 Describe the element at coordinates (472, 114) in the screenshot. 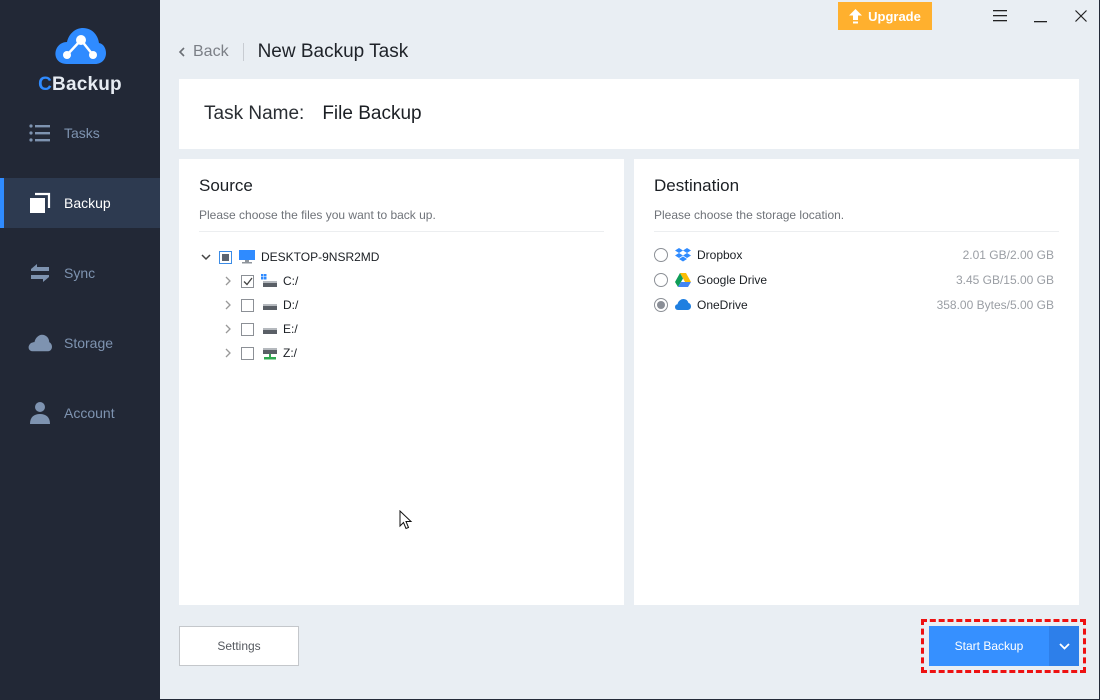

I see `task-name-input` at that location.